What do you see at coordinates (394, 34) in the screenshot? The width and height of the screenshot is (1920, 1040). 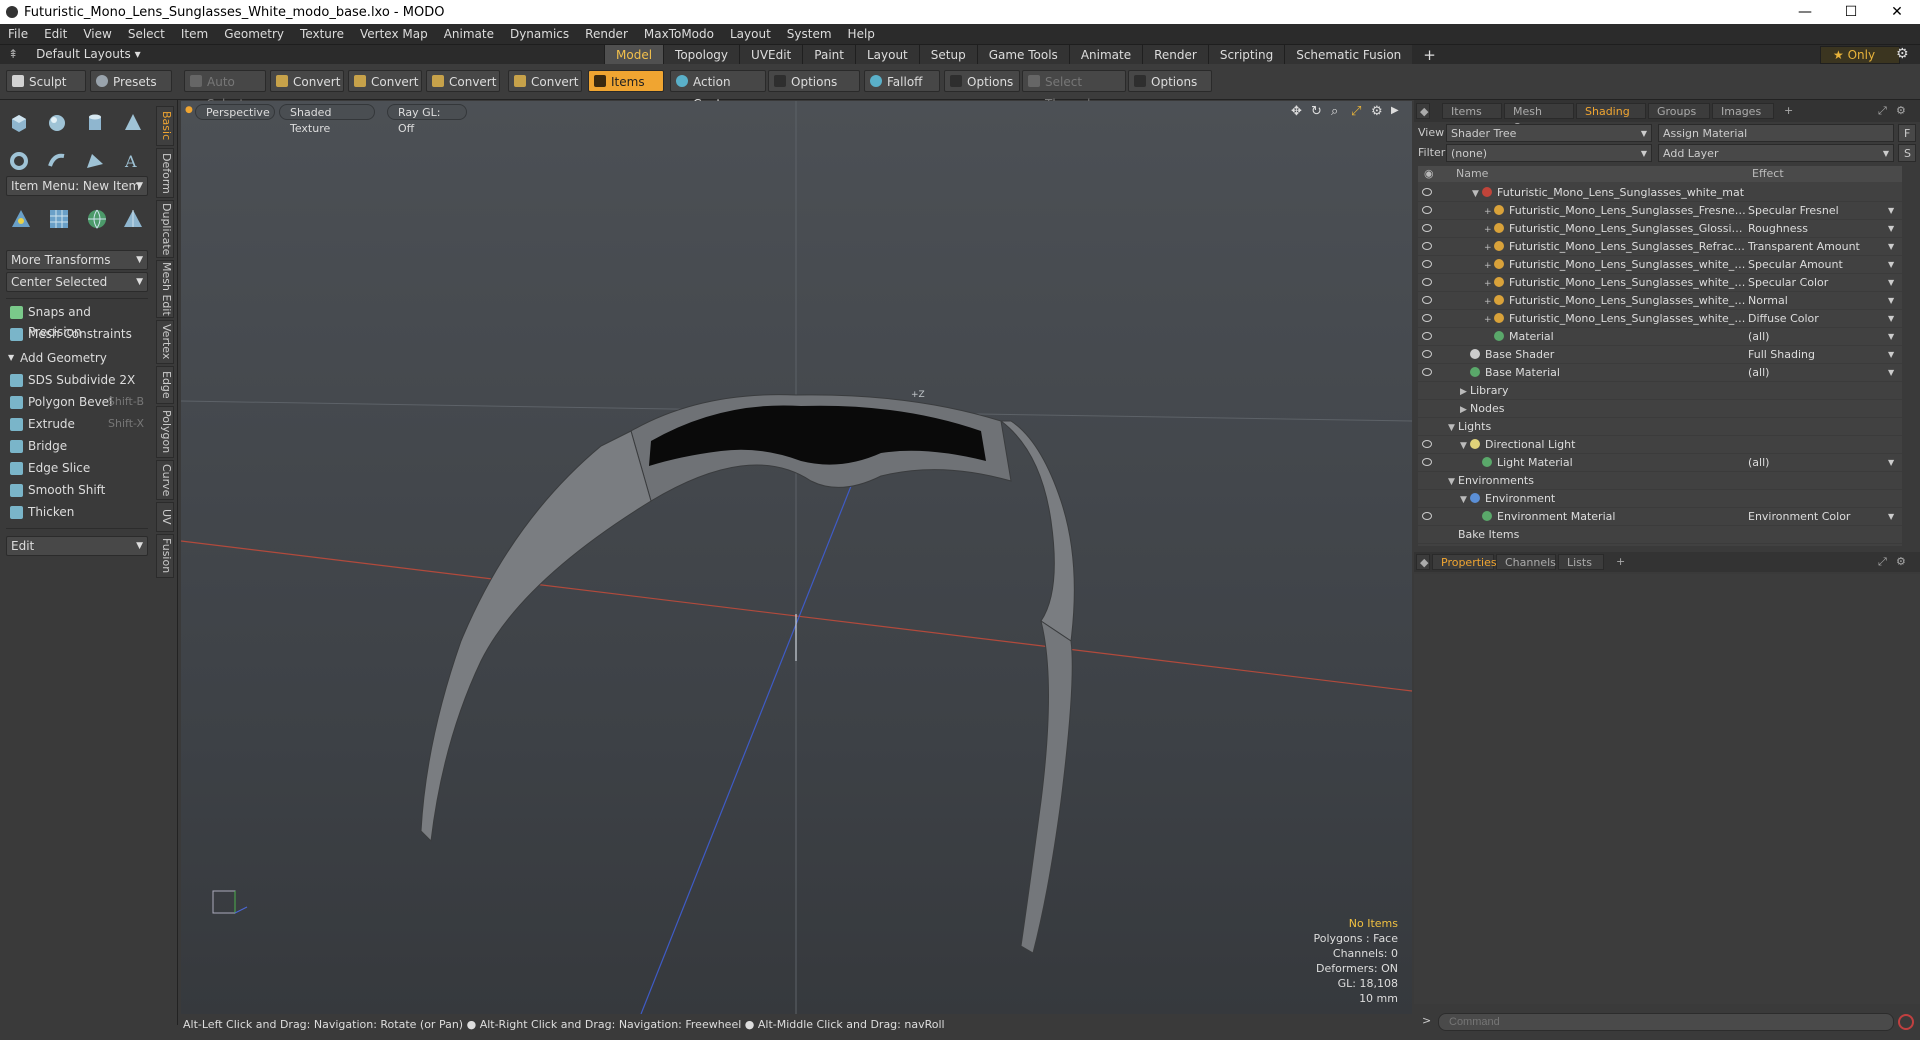 I see `menu-vertex-map: Vertex Map` at bounding box center [394, 34].